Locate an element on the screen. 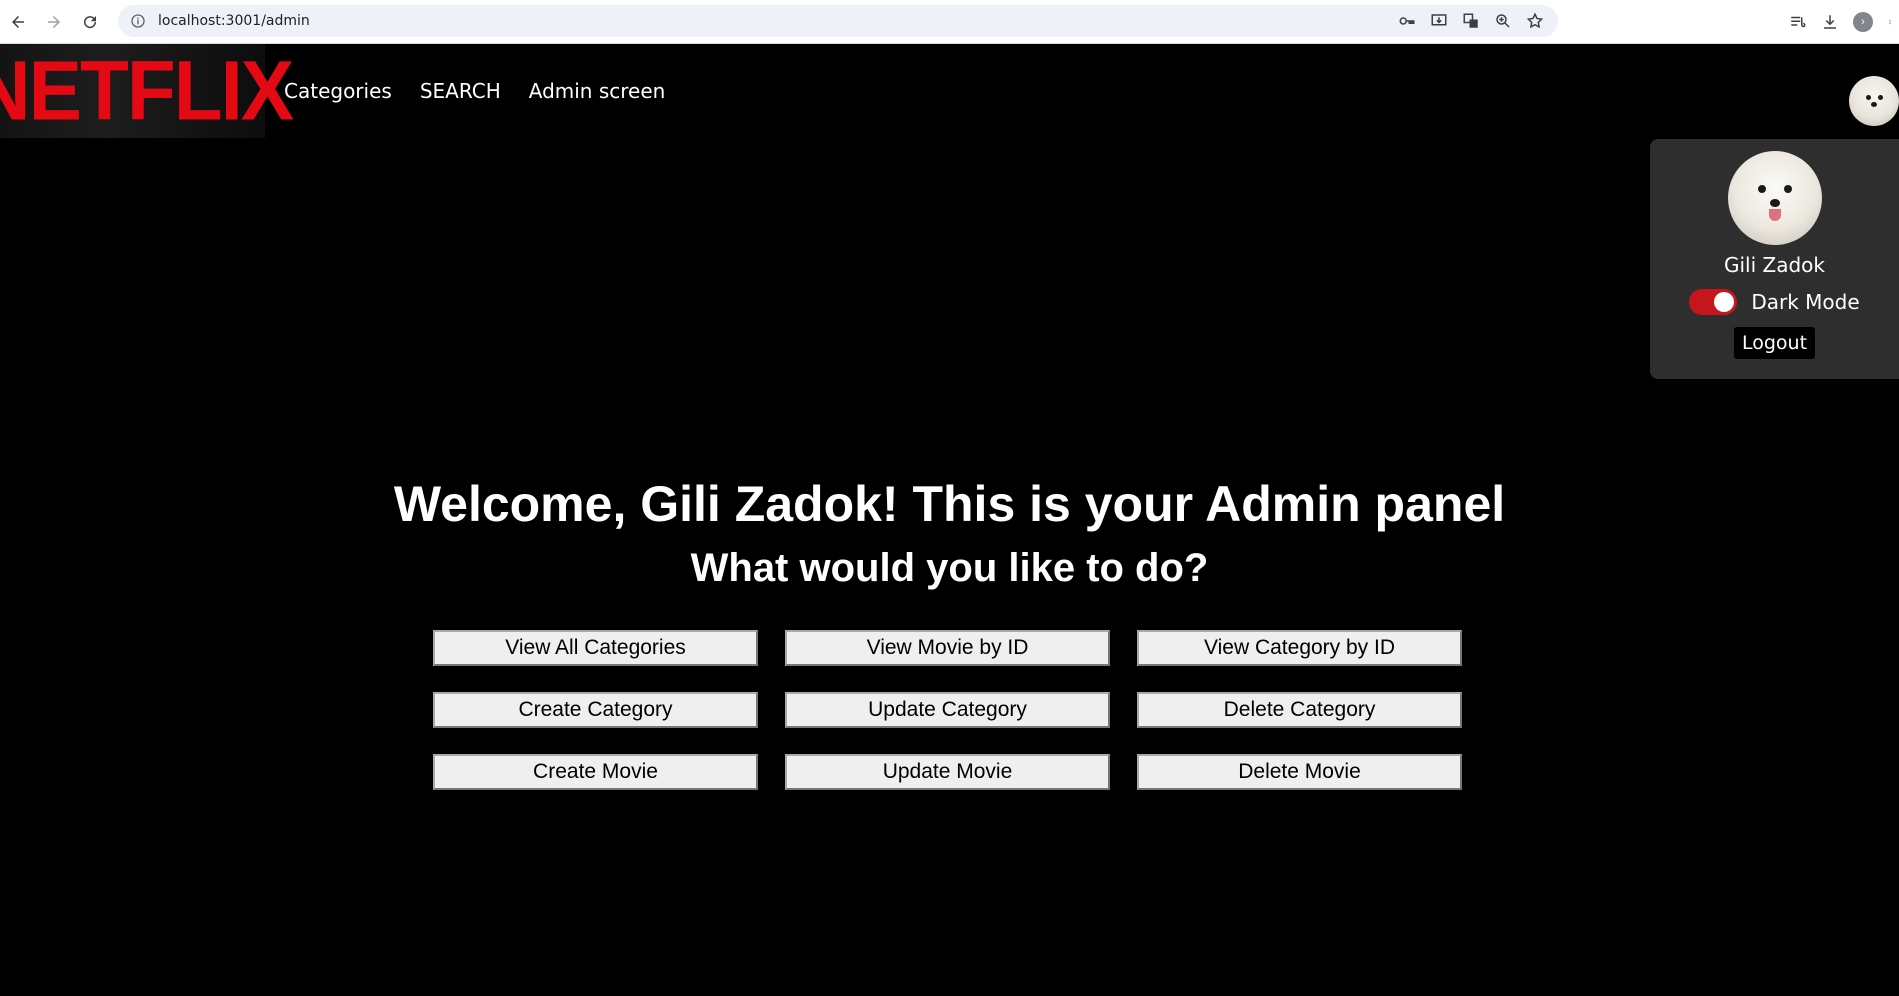  address-bar: localhost:3001/admin is located at coordinates (838, 21).